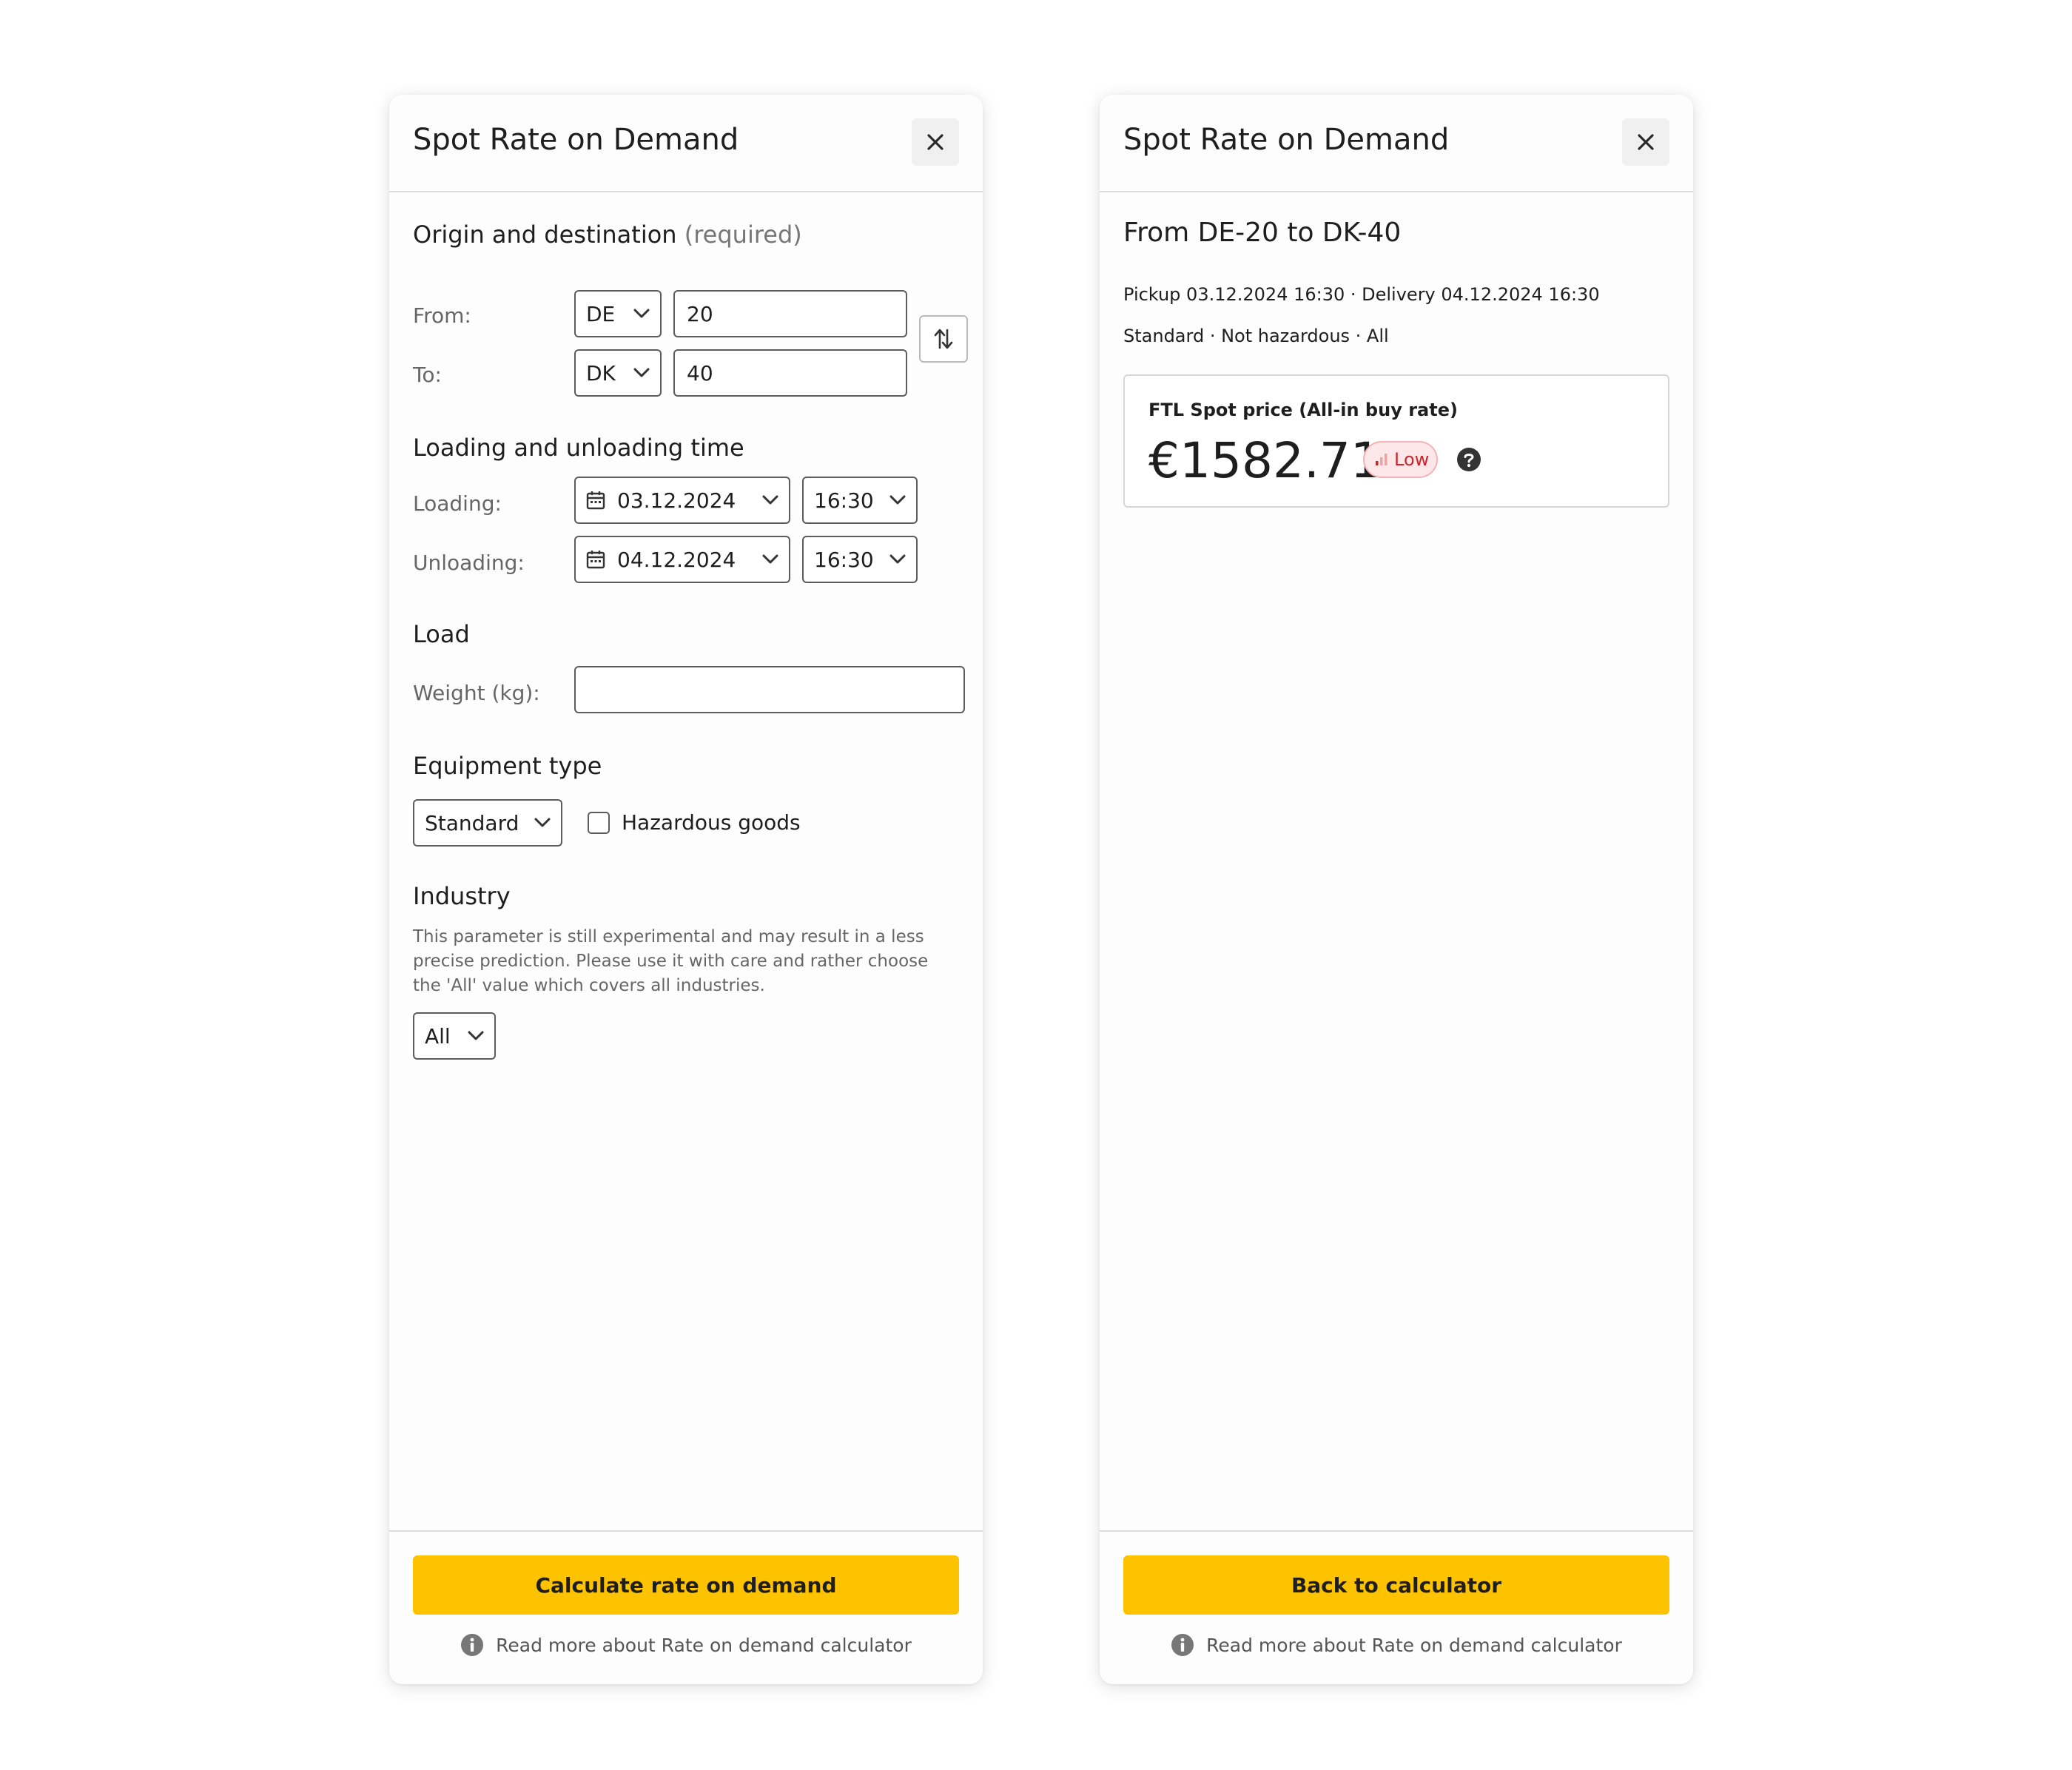 The image size is (2072, 1770). I want to click on swap-button, so click(943, 339).